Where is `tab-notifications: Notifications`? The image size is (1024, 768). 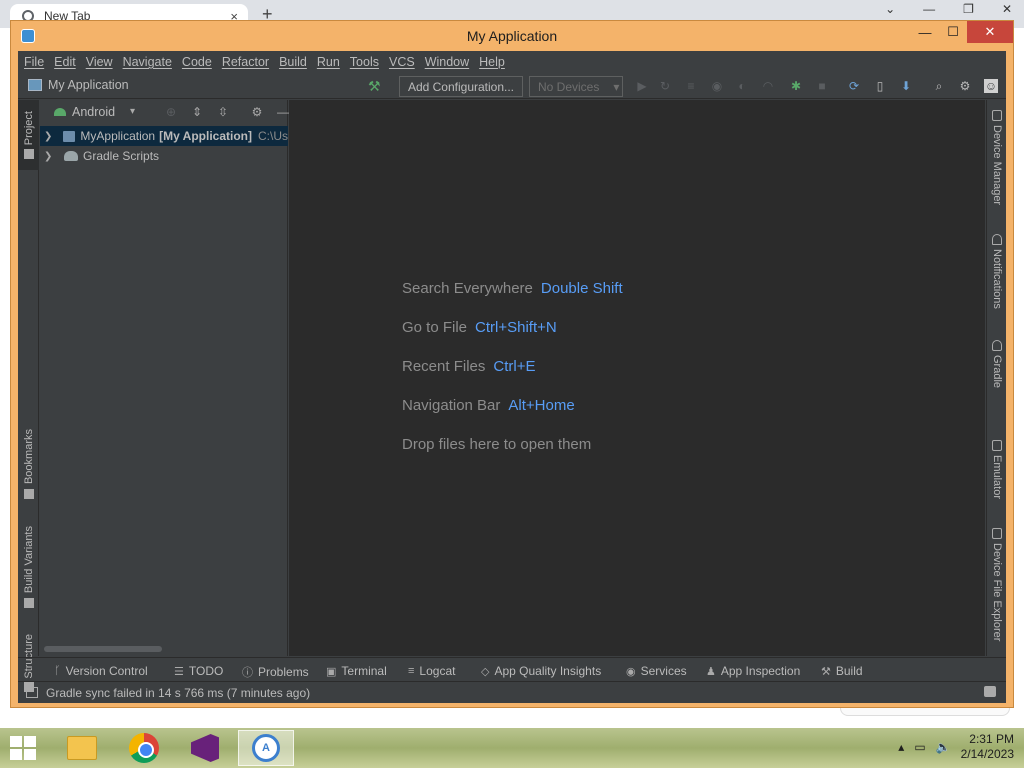
tab-notifications: Notifications is located at coordinates (997, 271).